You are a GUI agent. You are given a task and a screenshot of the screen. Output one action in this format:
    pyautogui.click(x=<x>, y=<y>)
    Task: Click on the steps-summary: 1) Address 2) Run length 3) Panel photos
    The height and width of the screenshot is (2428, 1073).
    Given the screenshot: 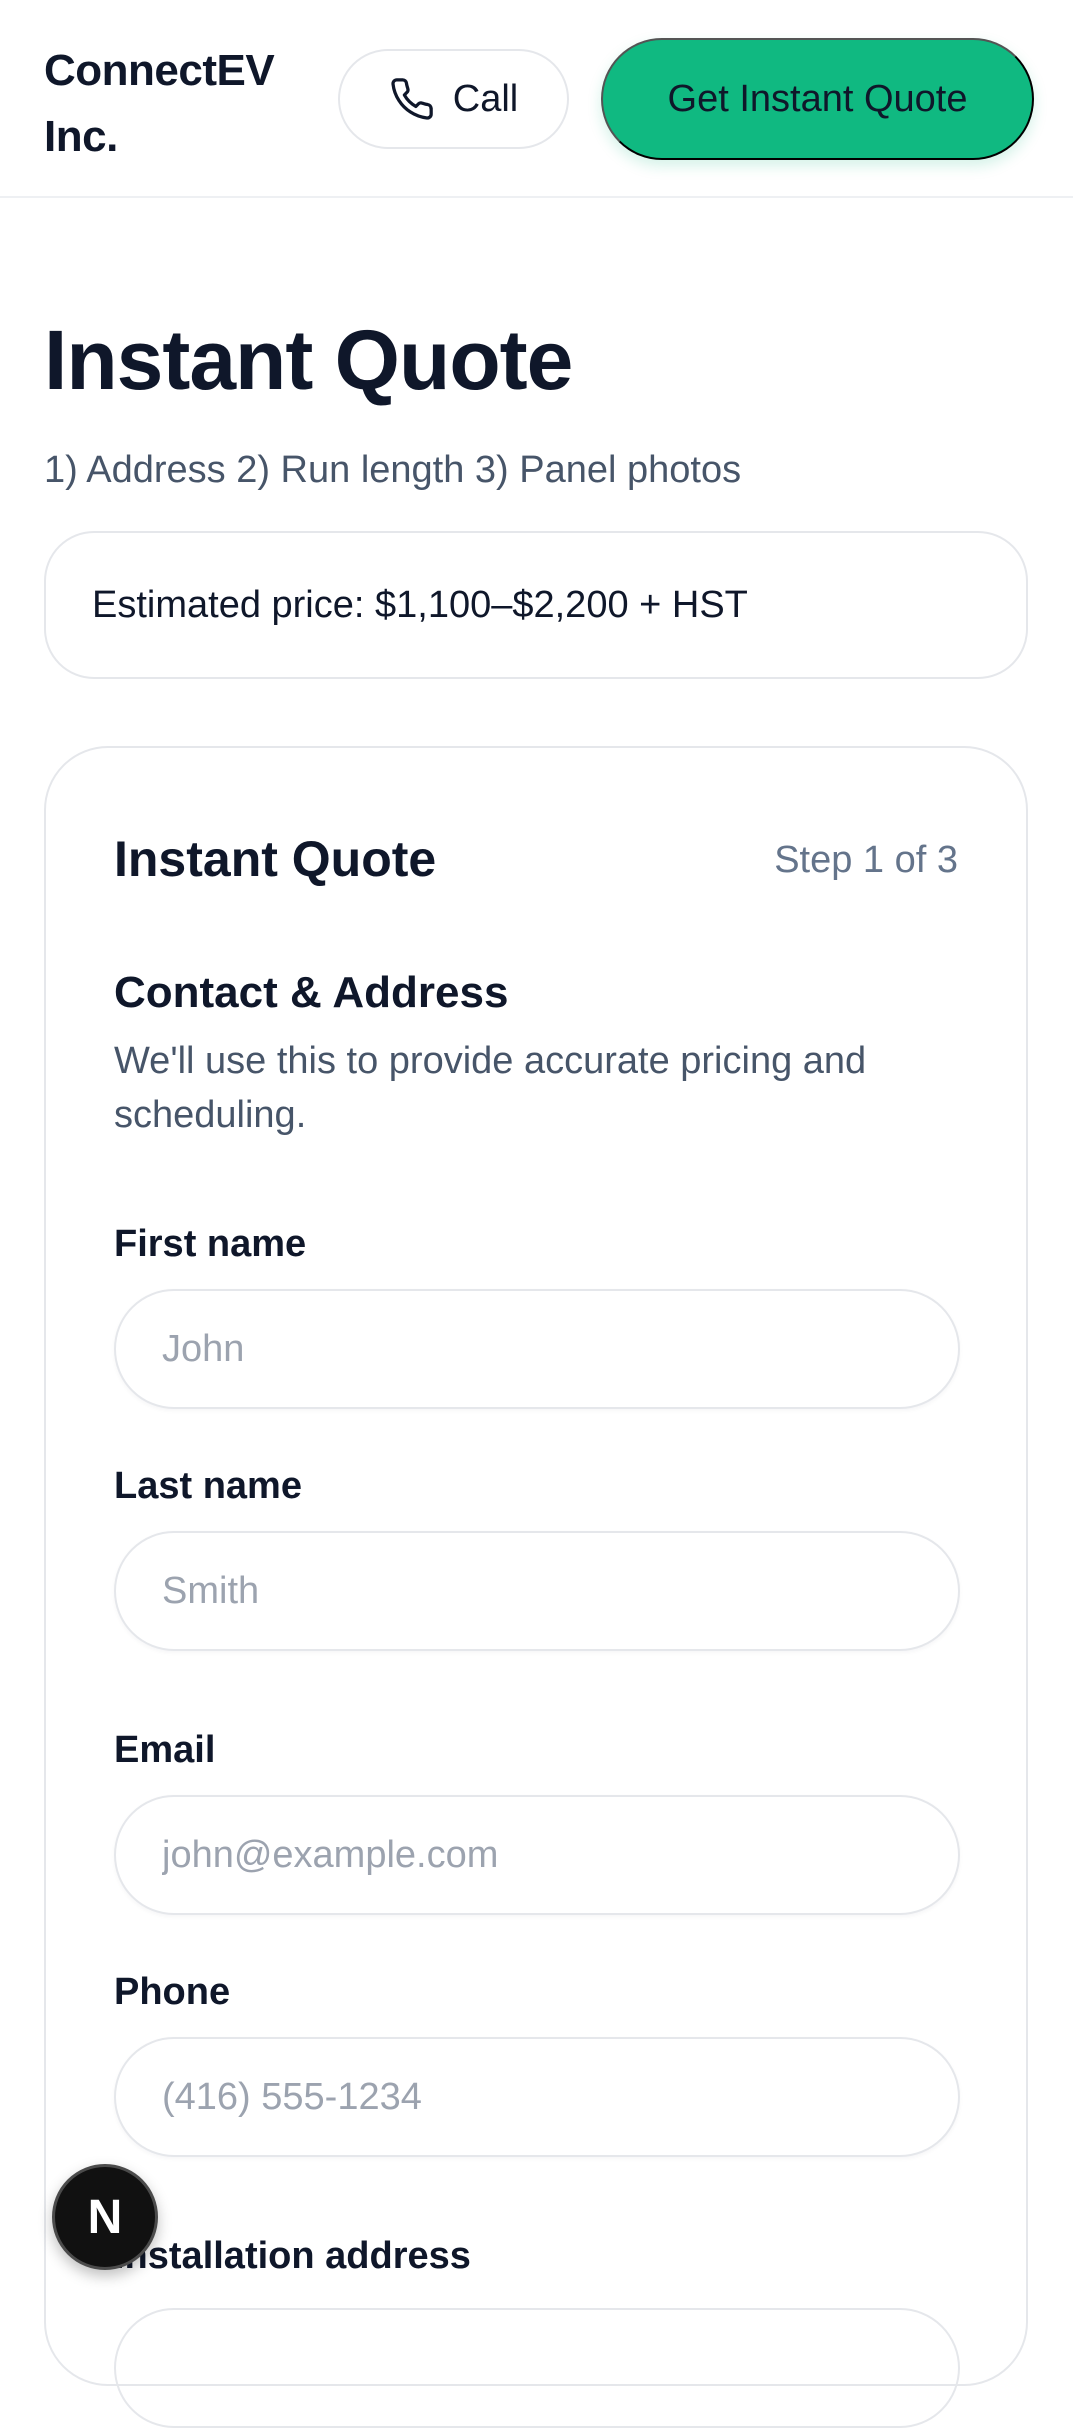 What is the action you would take?
    pyautogui.click(x=393, y=470)
    